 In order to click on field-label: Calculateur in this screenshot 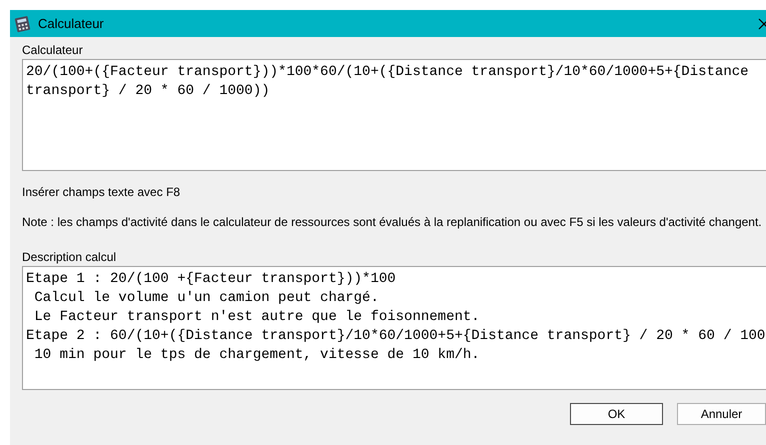, I will do `click(53, 50)`.